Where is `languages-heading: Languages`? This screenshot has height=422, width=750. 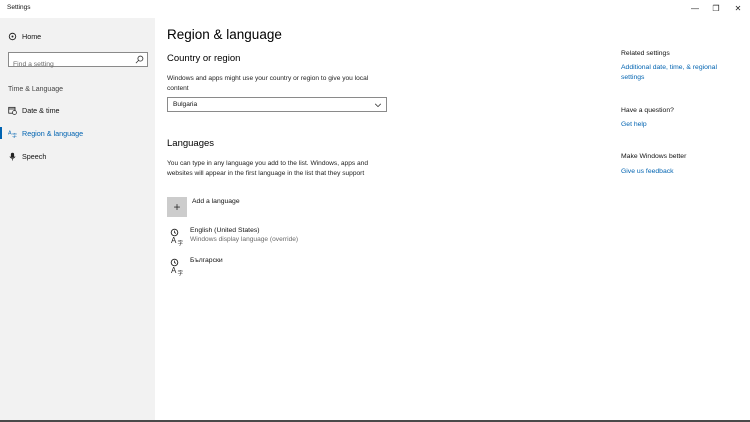
languages-heading: Languages is located at coordinates (191, 143).